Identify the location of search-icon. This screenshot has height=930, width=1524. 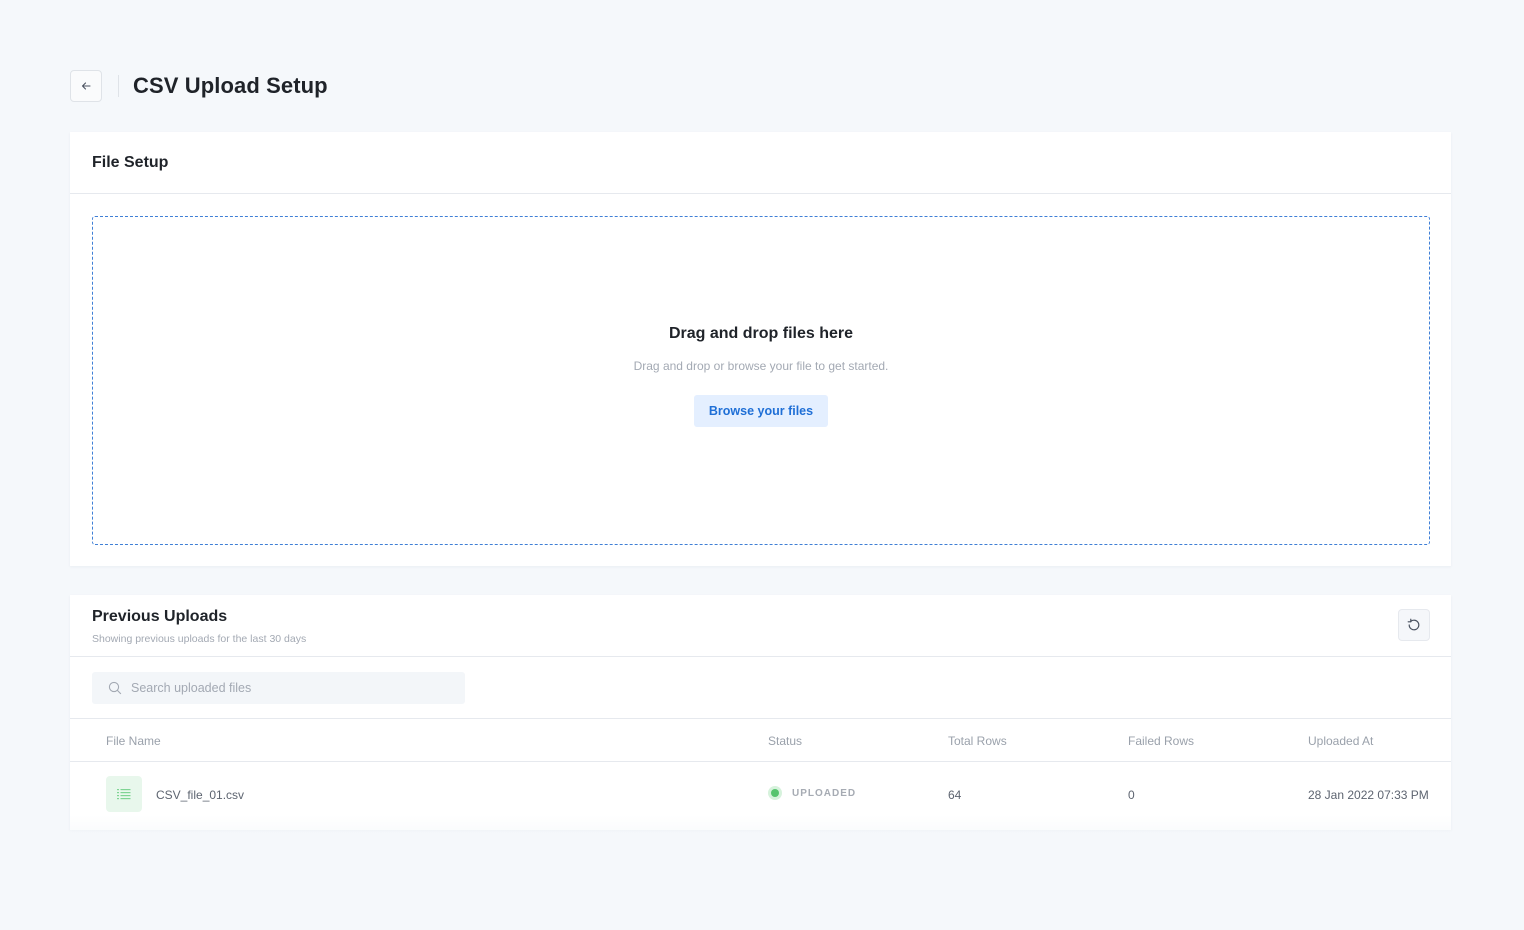
(115, 688).